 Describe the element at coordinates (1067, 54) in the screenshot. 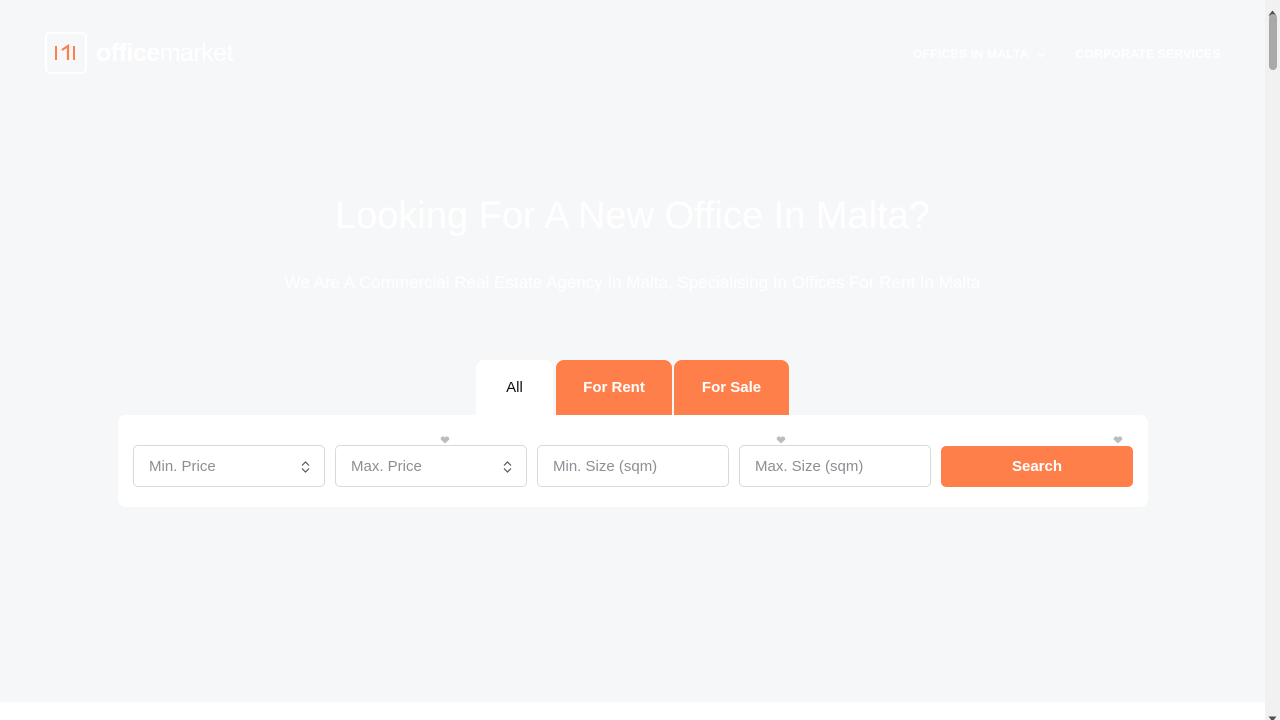

I see `main-nav: OFFICES IN MALTA CORPORATE SERVICES` at that location.